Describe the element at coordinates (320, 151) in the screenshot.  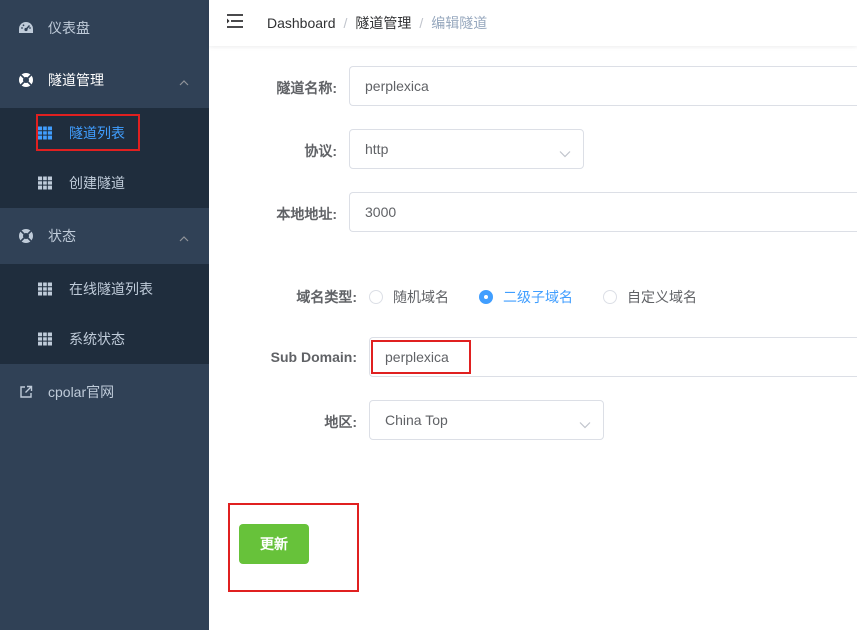
I see `protocol-label: 协议:` at that location.